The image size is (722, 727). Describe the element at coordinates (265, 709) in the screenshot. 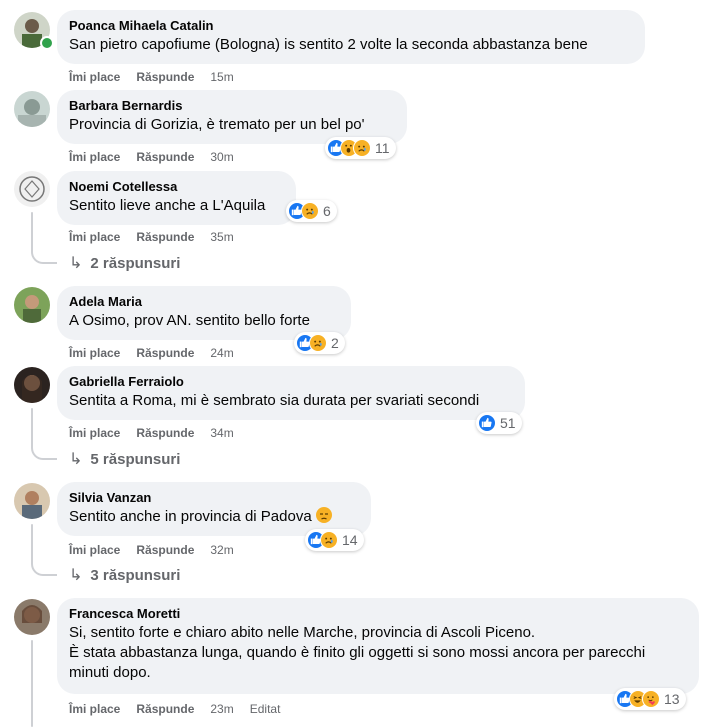

I see `edited-label: Editat` at that location.